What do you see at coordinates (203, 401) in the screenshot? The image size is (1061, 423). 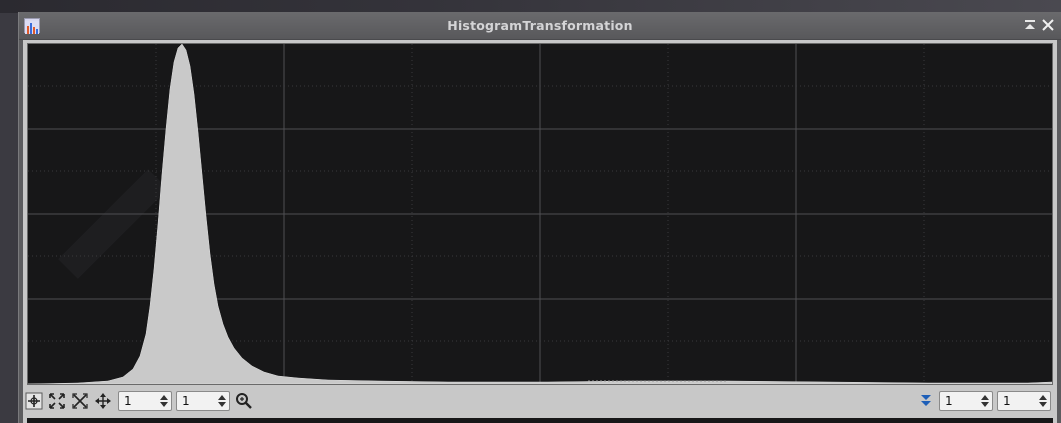 I see `vertical-zoom-spinbox: 1` at bounding box center [203, 401].